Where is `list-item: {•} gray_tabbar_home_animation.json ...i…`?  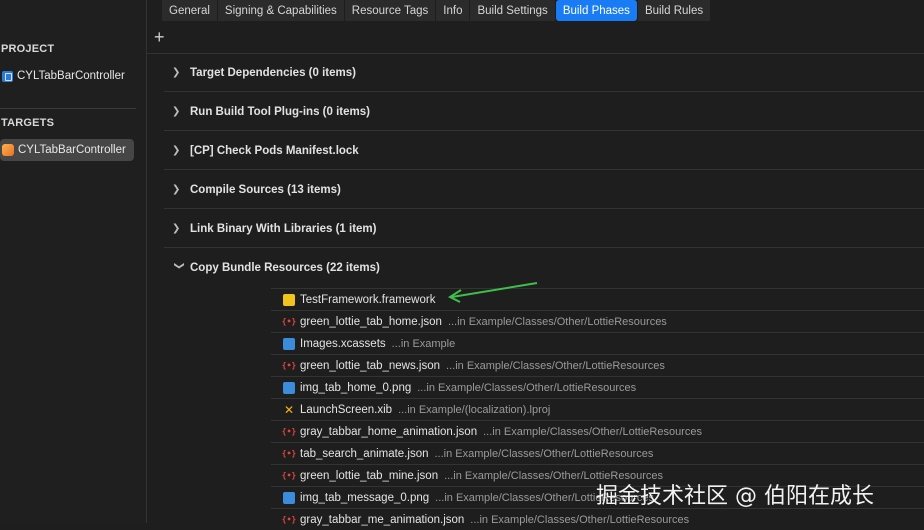
list-item: {•} gray_tabbar_home_animation.json ...i… is located at coordinates (597, 431).